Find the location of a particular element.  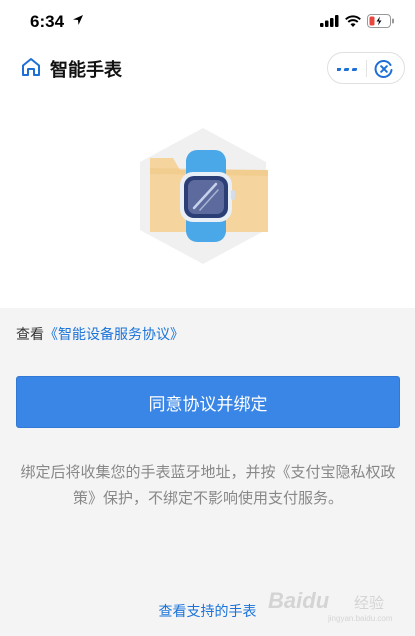

agree-and-bind-button: 同意协议并绑定 is located at coordinates (208, 402).